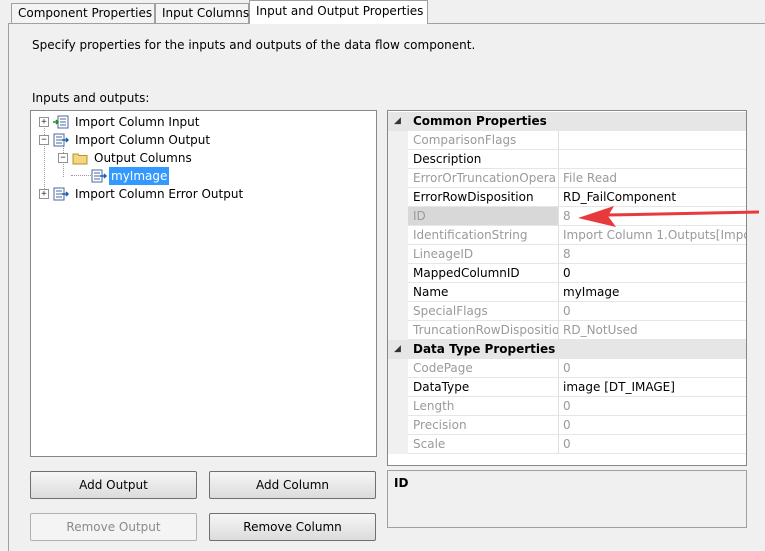 This screenshot has height=551, width=765. What do you see at coordinates (483, 330) in the screenshot?
I see `property-name: TruncationRowDispositio` at bounding box center [483, 330].